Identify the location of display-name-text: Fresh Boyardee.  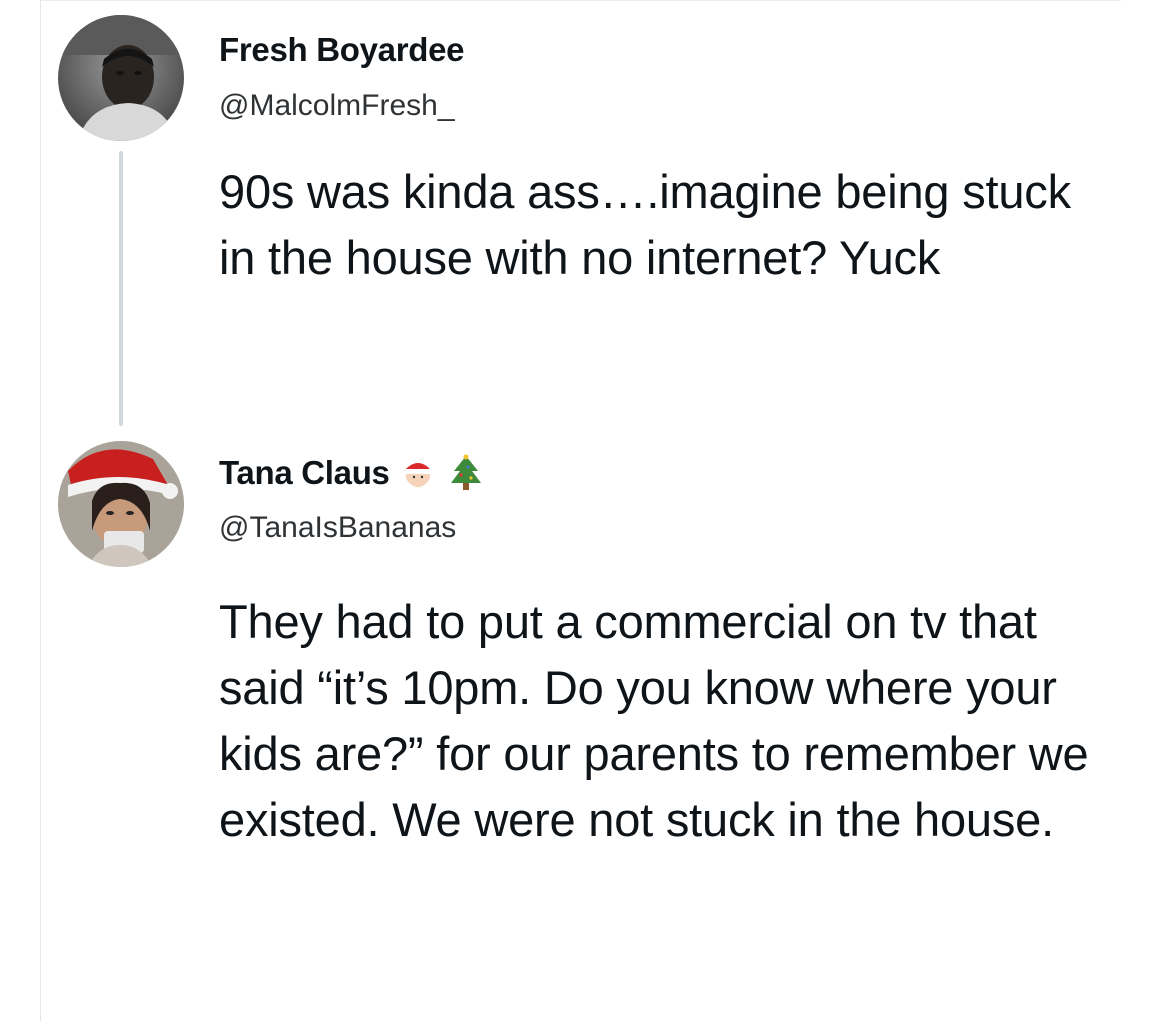
(342, 50).